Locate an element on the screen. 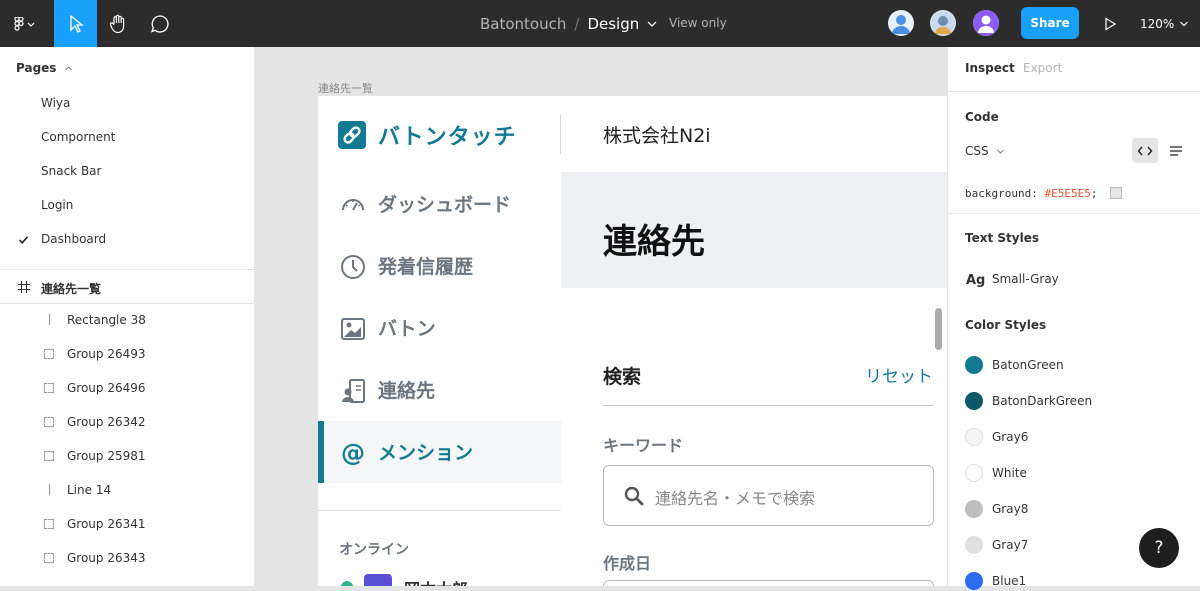 This screenshot has height=591, width=1200. comment-icon is located at coordinates (159, 23).